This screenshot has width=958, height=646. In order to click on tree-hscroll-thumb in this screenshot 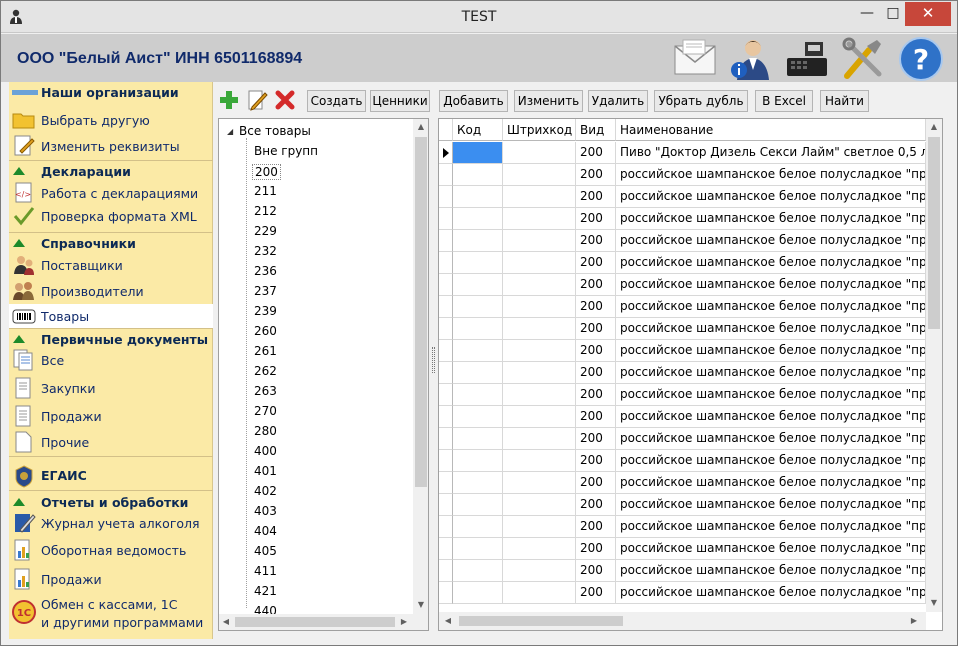, I will do `click(315, 622)`.